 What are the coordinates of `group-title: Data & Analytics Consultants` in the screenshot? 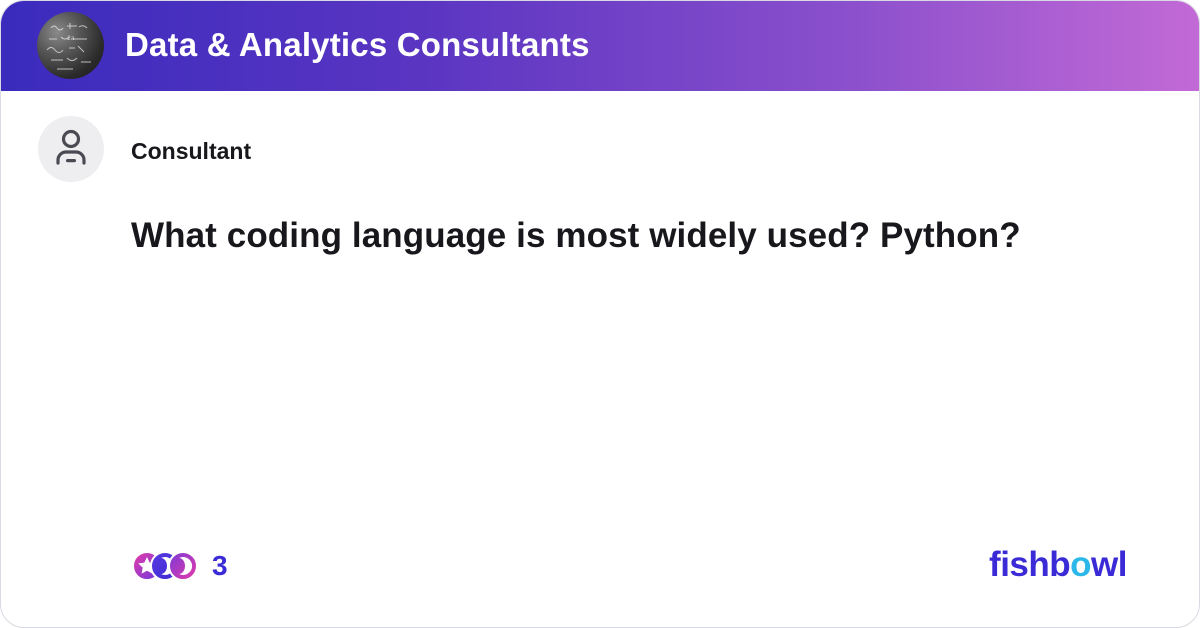 It's located at (357, 45).